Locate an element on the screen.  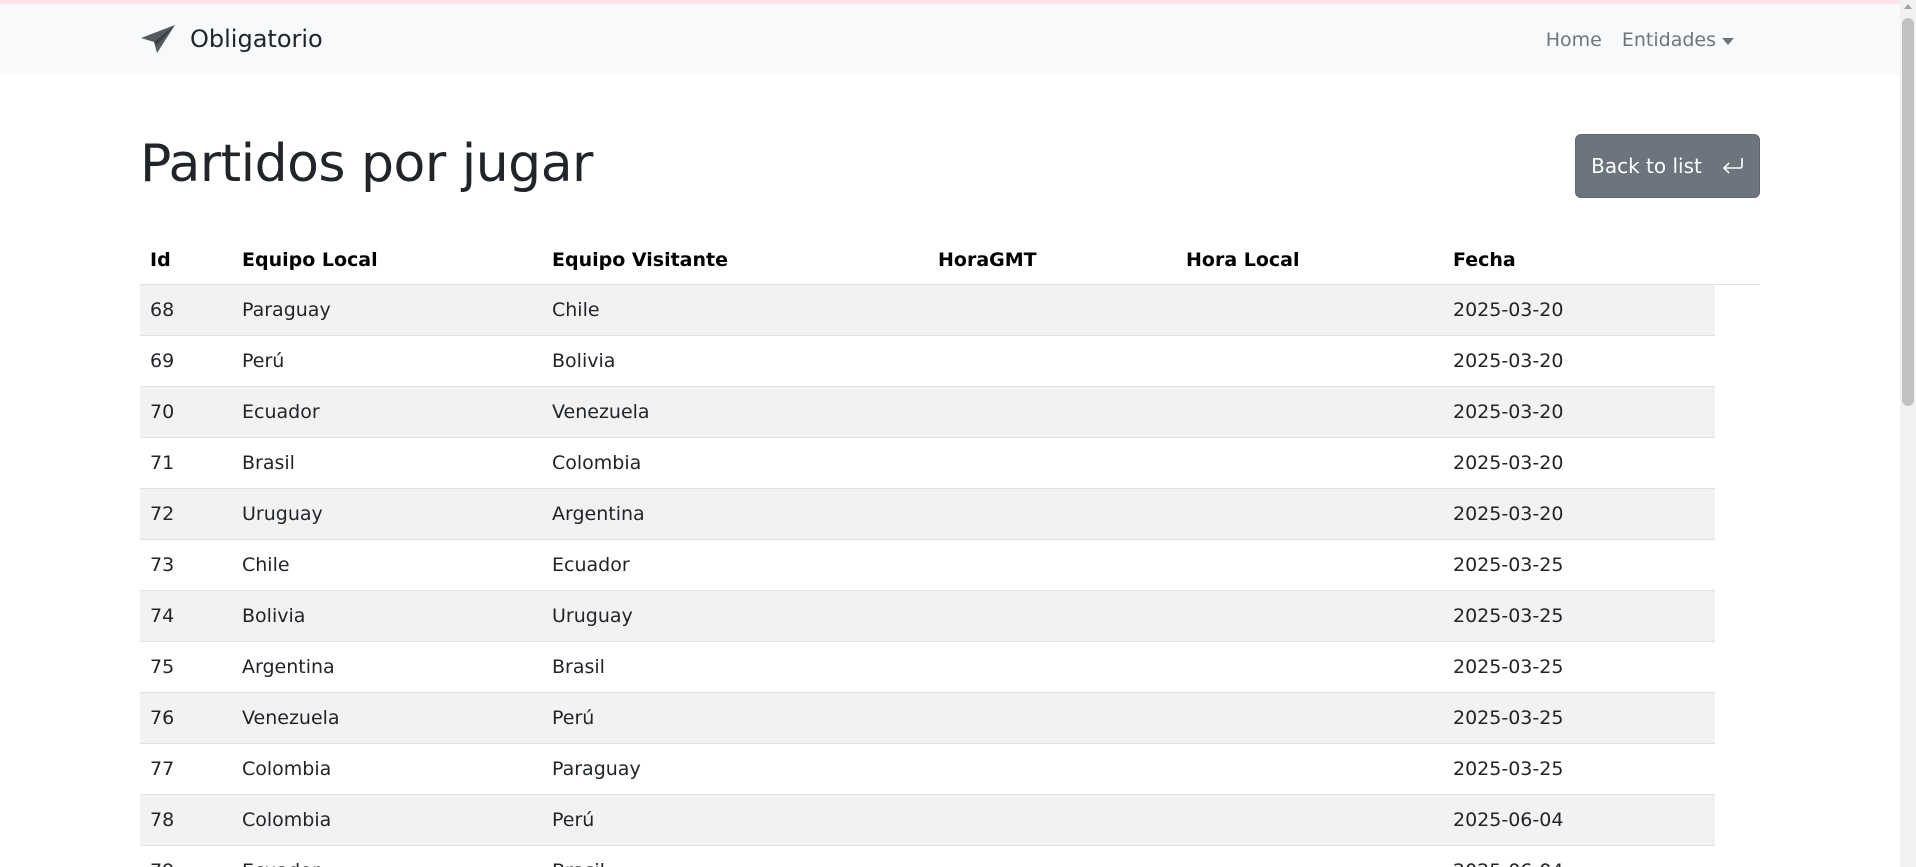
back-to-list-button: Back to list is located at coordinates (1667, 166).